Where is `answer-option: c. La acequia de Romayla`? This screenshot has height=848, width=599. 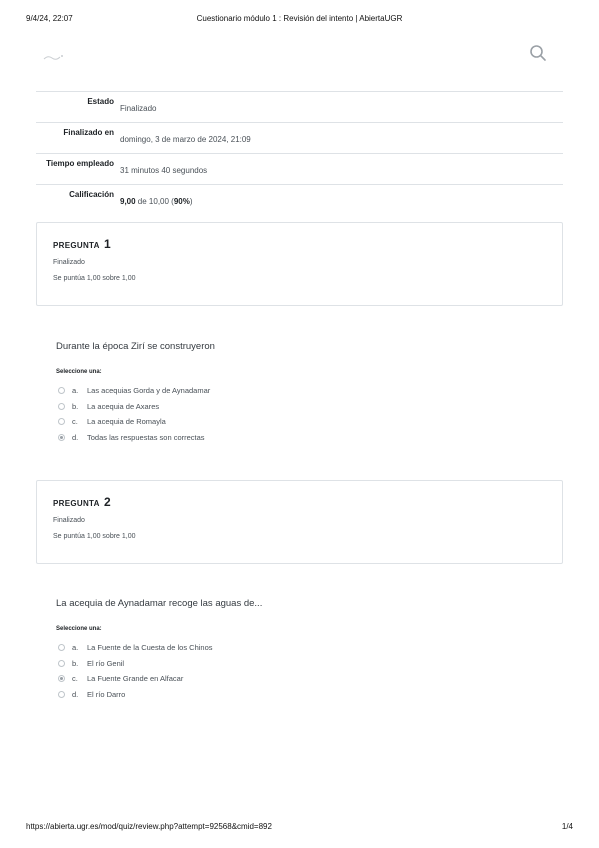
answer-option: c. La acequia de Romayla is located at coordinates (134, 422).